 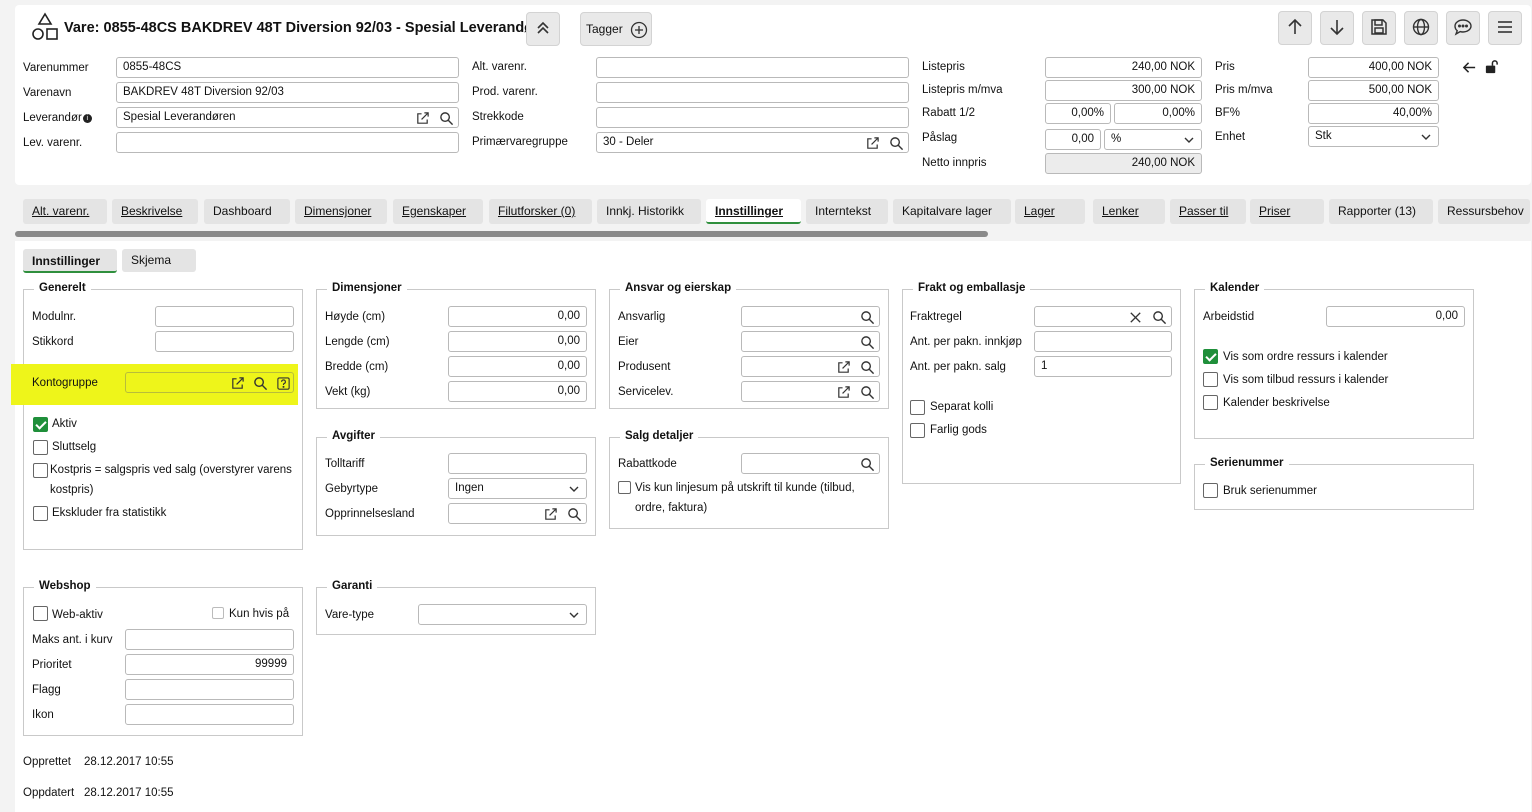 What do you see at coordinates (520, 142) in the screenshot?
I see `primarvaregruppe-label: Primærvaregruppe` at bounding box center [520, 142].